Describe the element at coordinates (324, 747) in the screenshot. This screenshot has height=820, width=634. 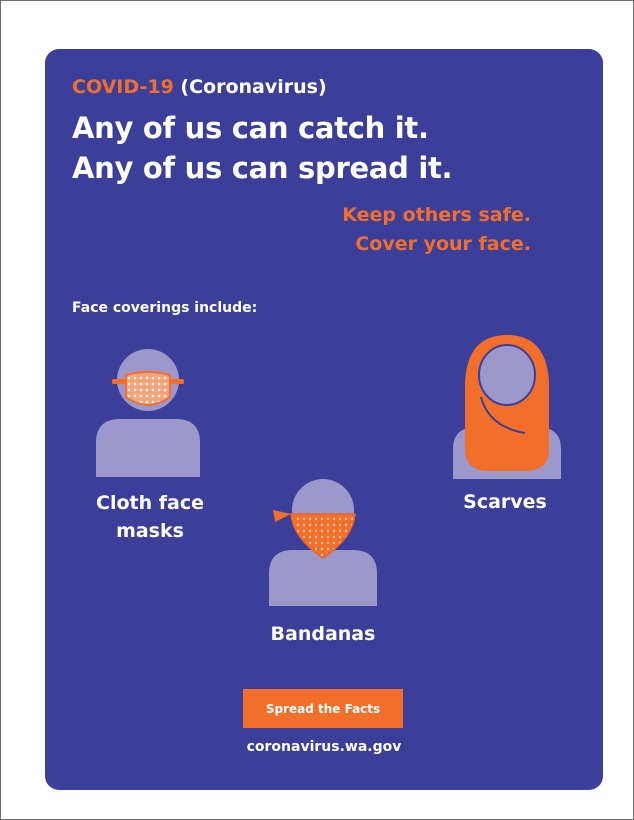
I see `website-link: coronavirus.wa.gov` at that location.